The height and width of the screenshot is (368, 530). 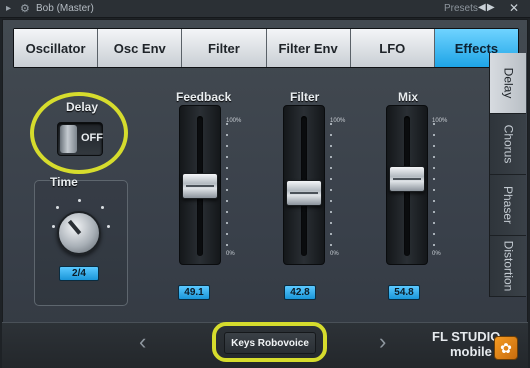 What do you see at coordinates (224, 48) in the screenshot?
I see `tab-filter: Filter` at bounding box center [224, 48].